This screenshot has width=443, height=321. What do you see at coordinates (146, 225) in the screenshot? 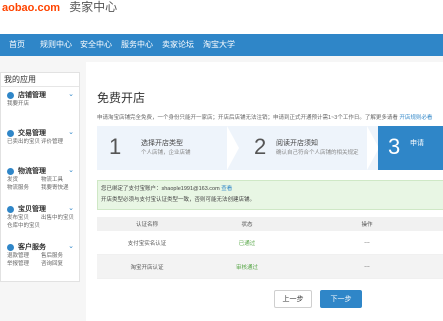
I see `column-header: 认证名称` at bounding box center [146, 225].